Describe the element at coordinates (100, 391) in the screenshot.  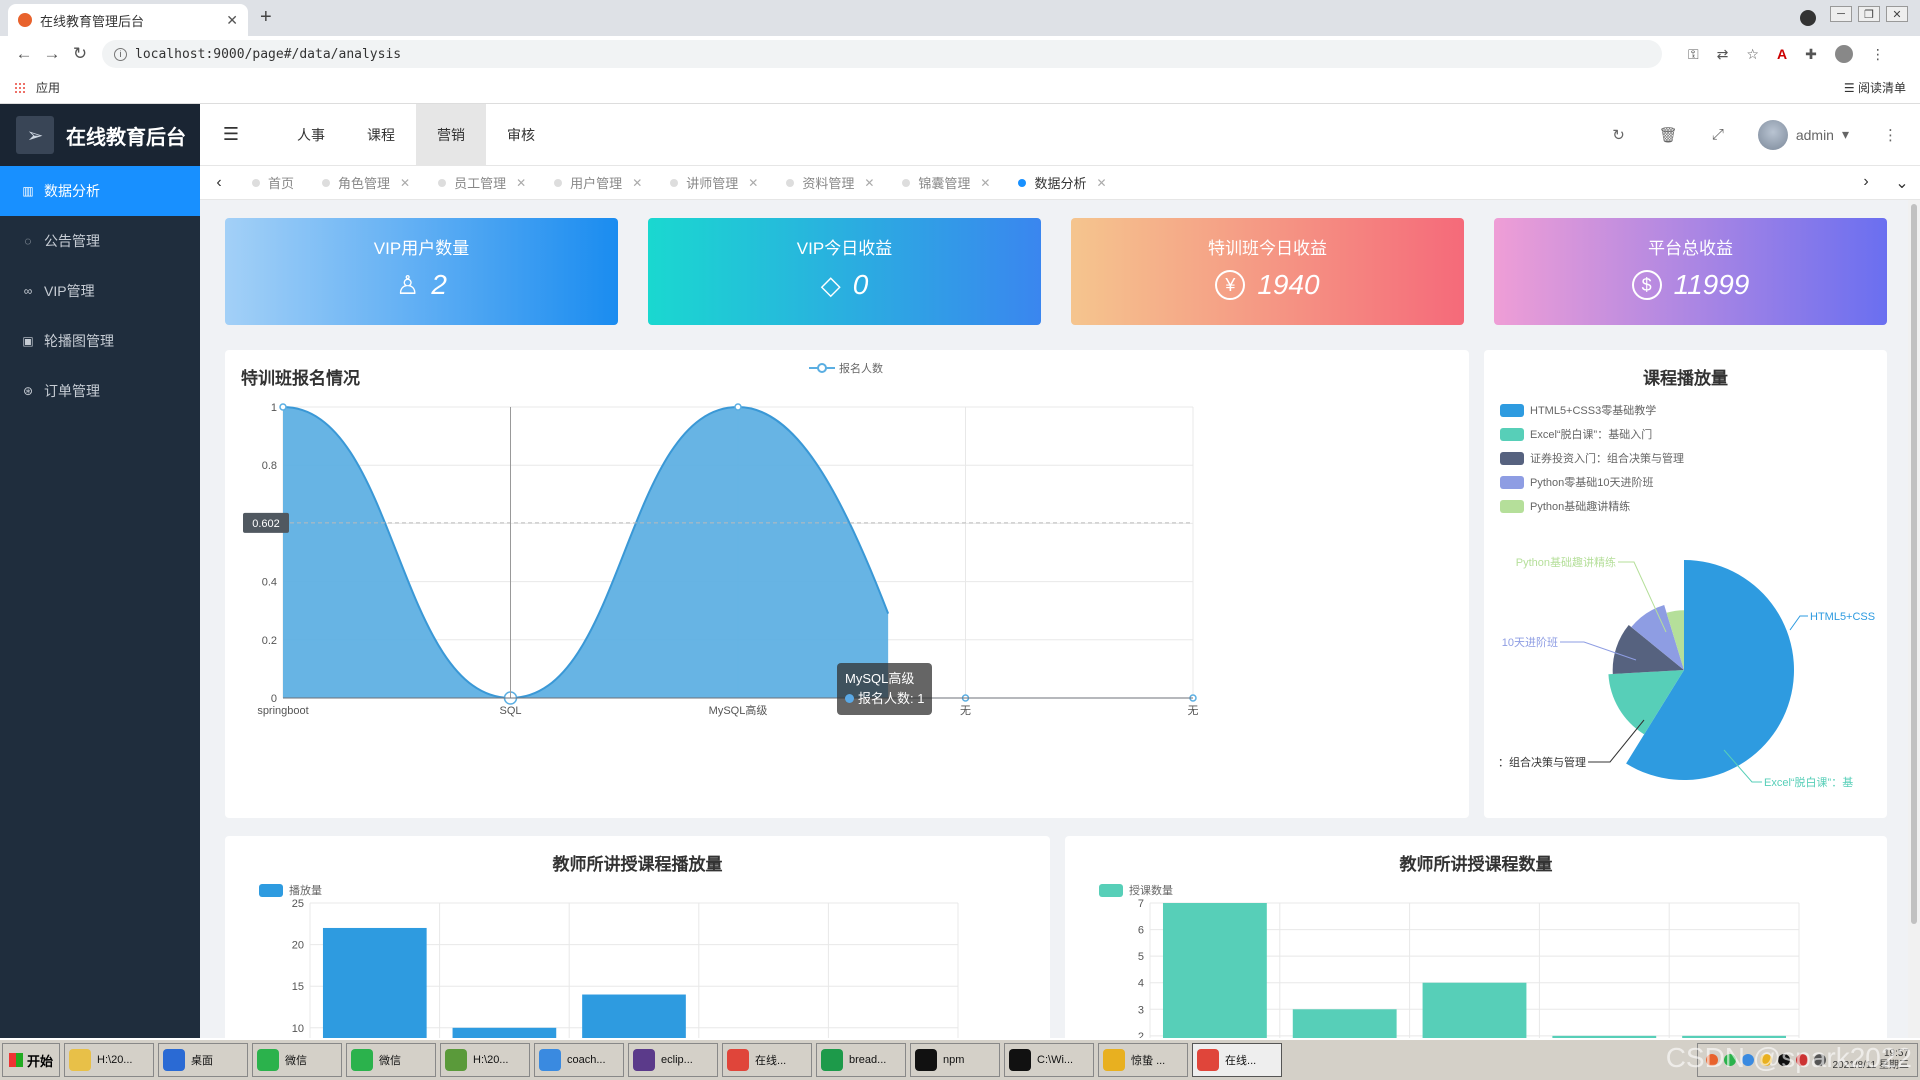
I see `sidebar-item-4: ⊛ 订单管理` at that location.